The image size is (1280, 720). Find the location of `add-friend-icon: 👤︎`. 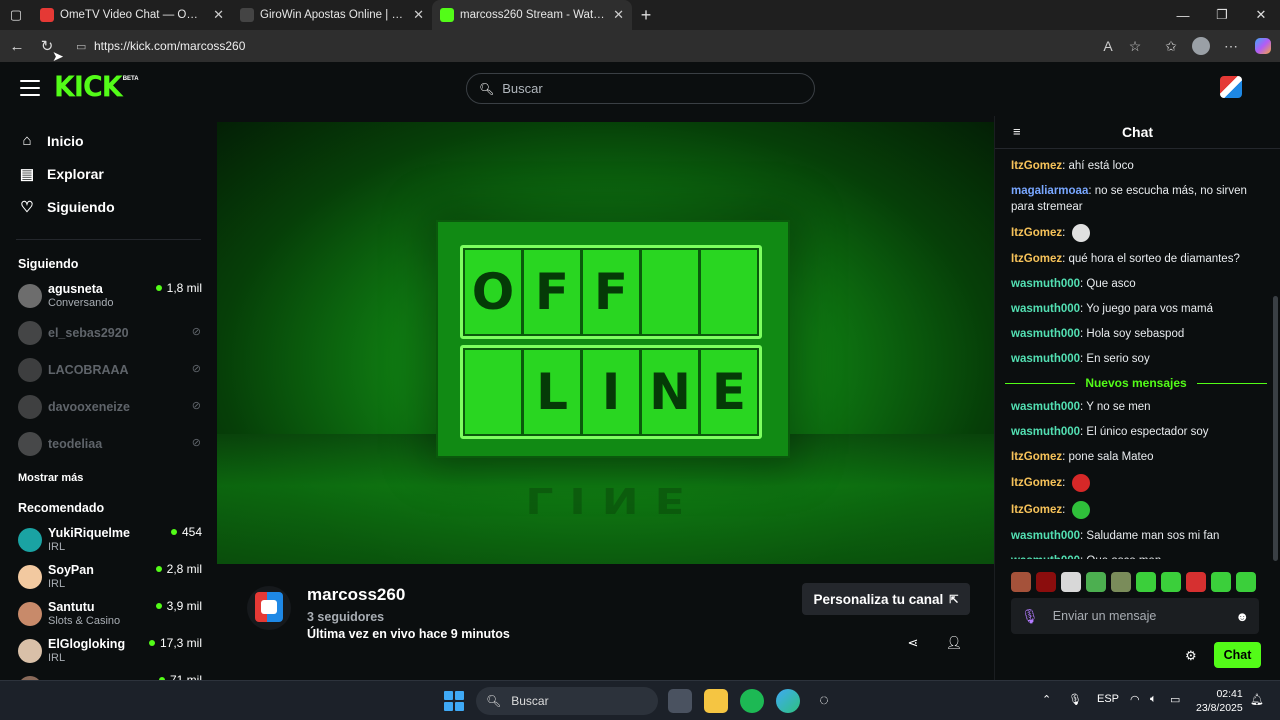

add-friend-icon: 👤︎ is located at coordinates (954, 643).